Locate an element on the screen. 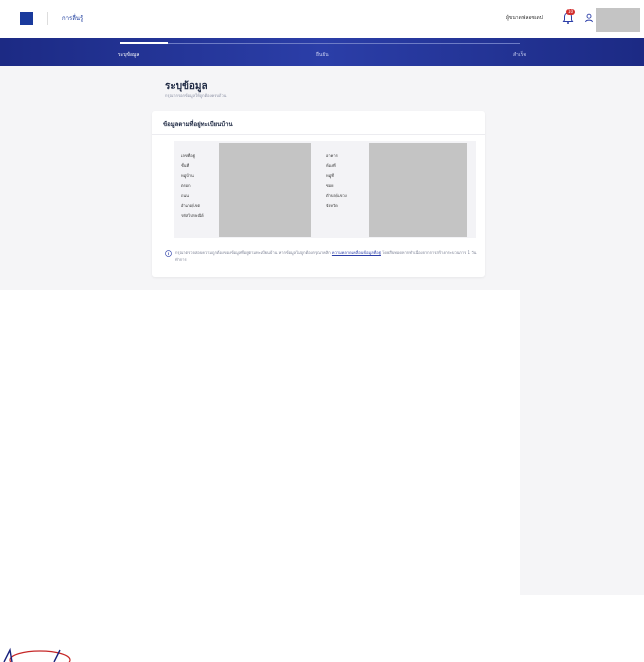 The width and height of the screenshot is (644, 662). notification-badge: 10 is located at coordinates (570, 12).